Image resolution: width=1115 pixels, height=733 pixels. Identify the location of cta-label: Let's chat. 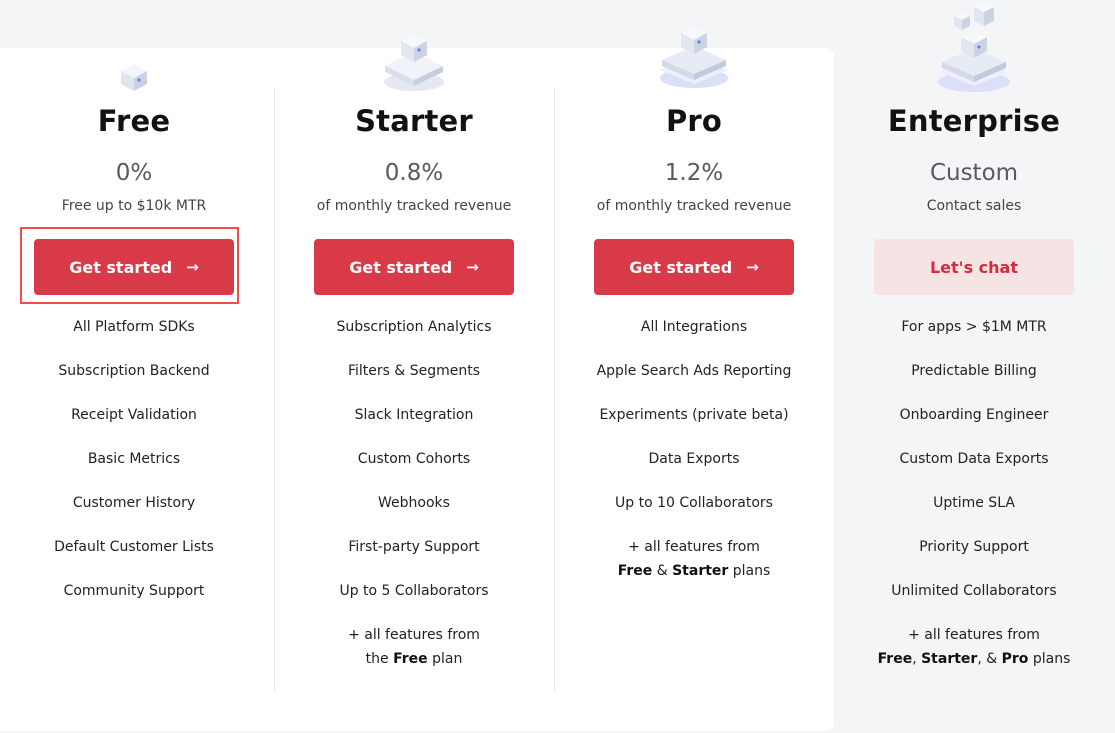
(973, 267).